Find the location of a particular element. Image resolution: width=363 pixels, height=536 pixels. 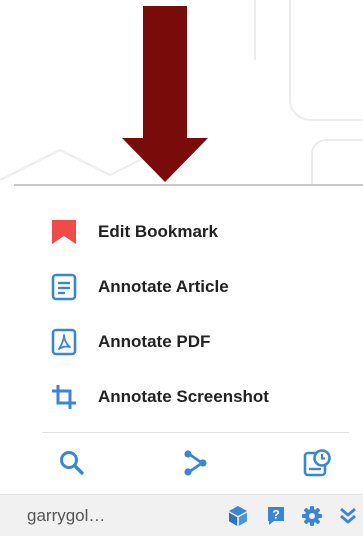

toolbar is located at coordinates (181, 463).